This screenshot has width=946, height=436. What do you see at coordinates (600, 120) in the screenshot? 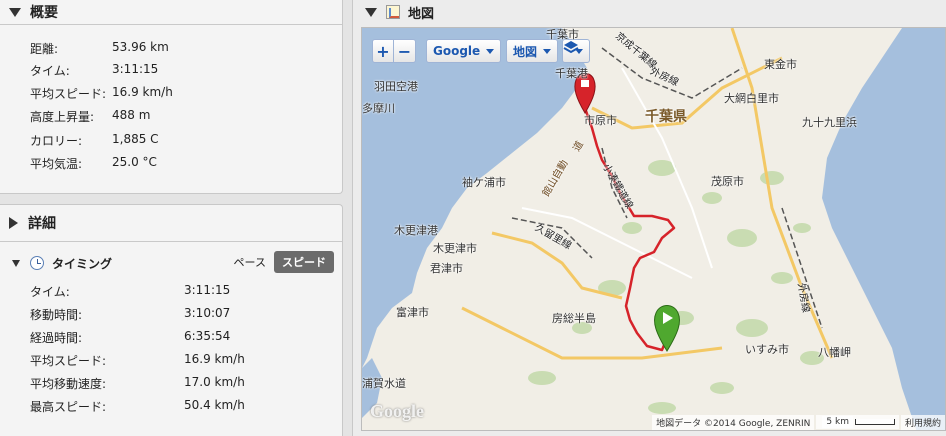
I see `place-label: 市原市` at bounding box center [600, 120].